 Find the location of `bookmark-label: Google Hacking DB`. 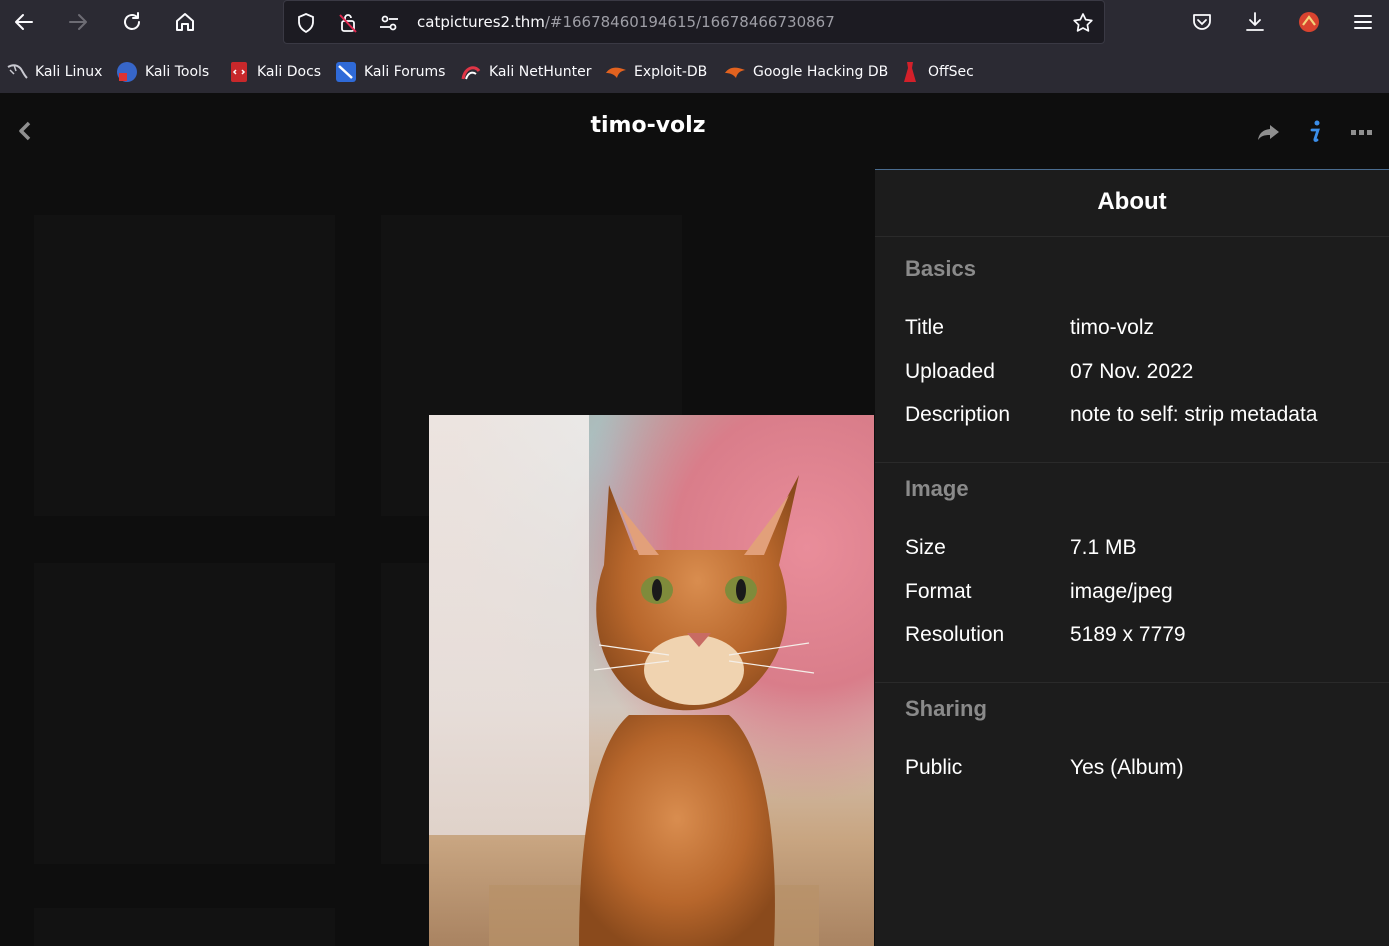

bookmark-label: Google Hacking DB is located at coordinates (821, 72).